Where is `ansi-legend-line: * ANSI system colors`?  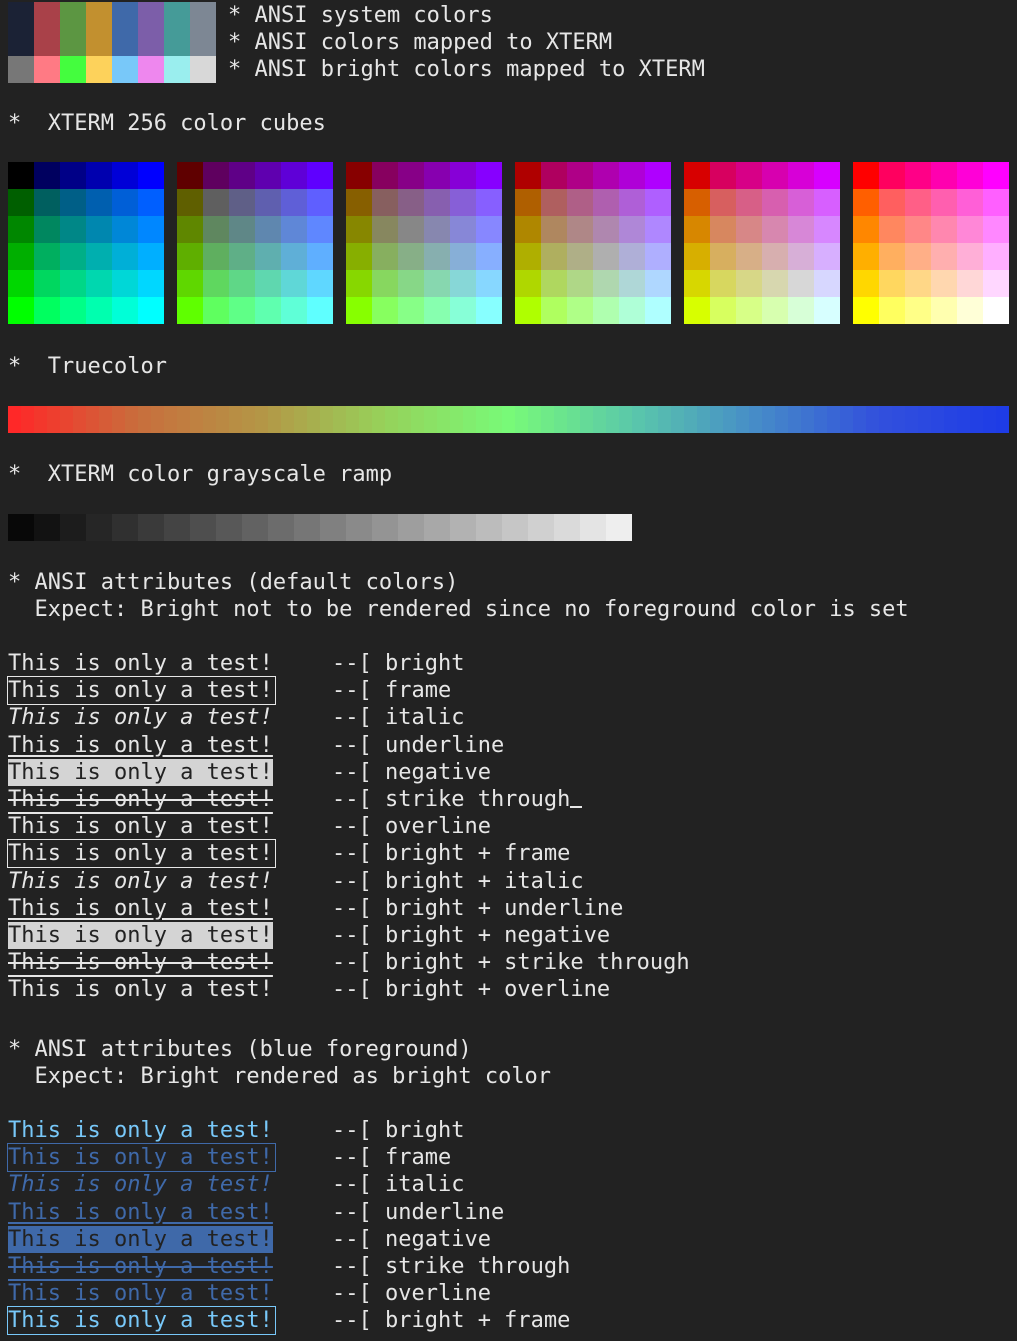
ansi-legend-line: * ANSI system colors is located at coordinates (360, 15).